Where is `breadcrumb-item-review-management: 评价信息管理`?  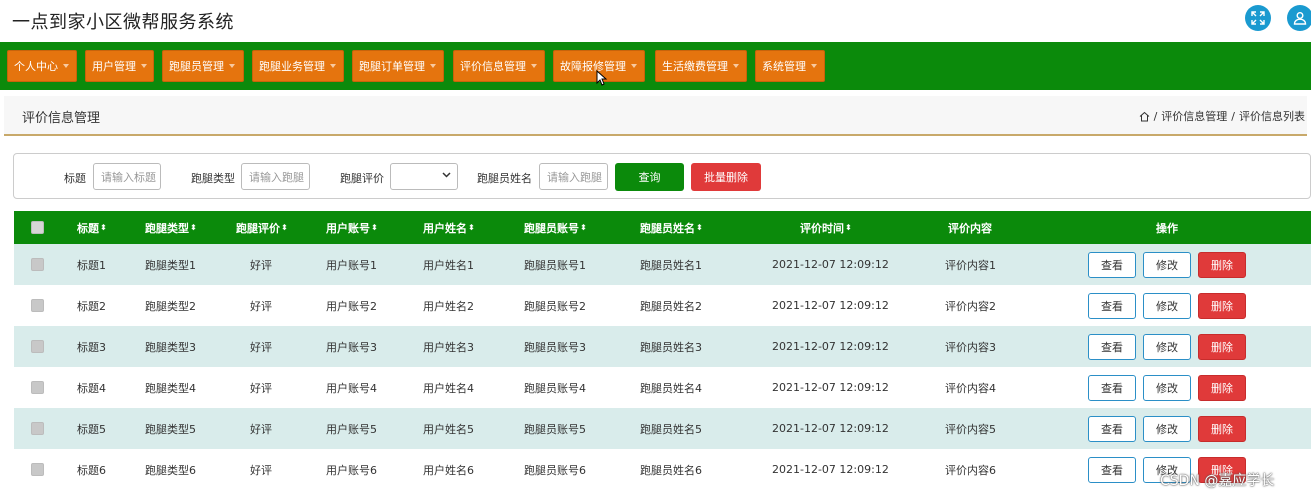
breadcrumb-item-review-management: 评价信息管理 is located at coordinates (1194, 116).